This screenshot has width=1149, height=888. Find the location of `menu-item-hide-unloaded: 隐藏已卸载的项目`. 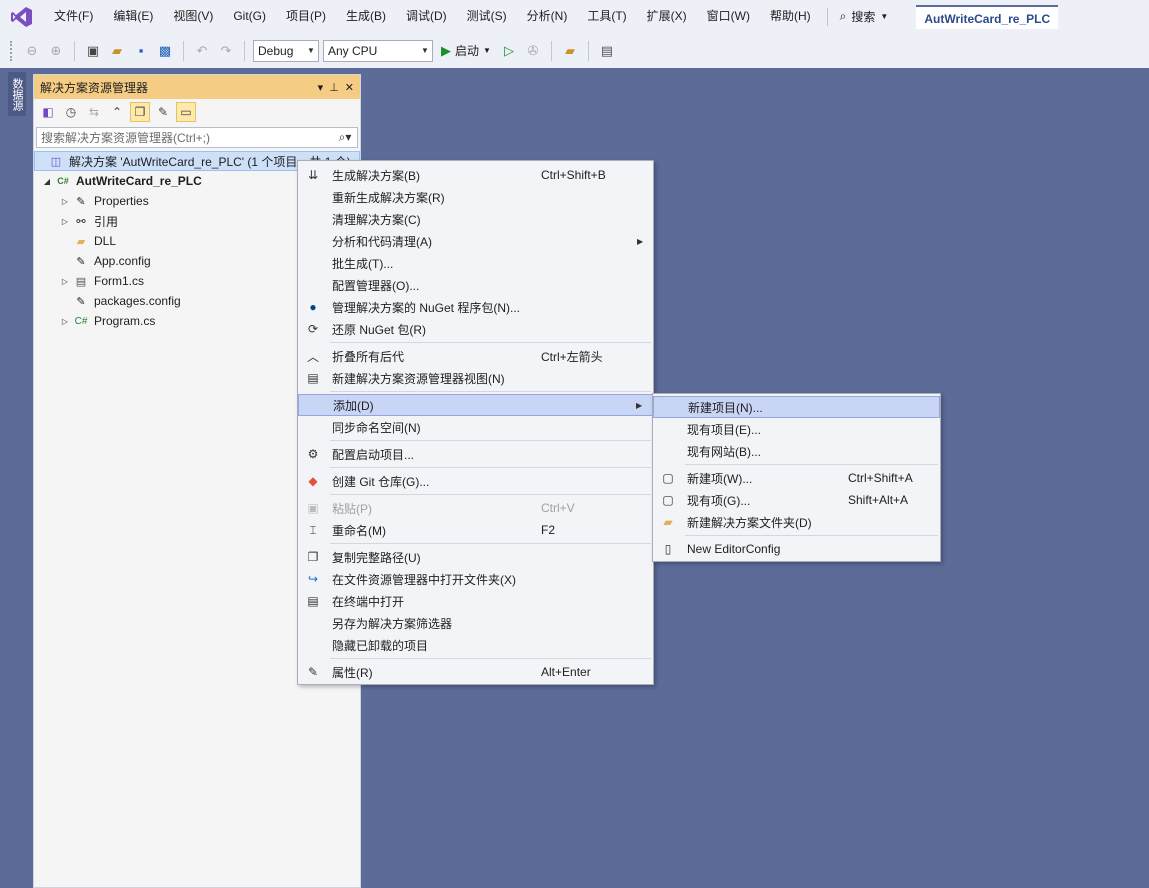

menu-item-hide-unloaded: 隐藏已卸载的项目 is located at coordinates (475, 645).